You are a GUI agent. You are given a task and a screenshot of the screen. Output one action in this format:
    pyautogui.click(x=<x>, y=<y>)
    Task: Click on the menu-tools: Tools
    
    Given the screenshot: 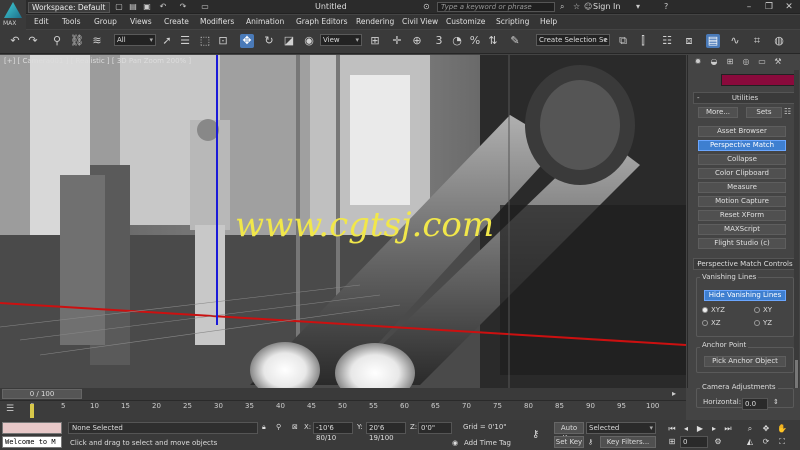 What is the action you would take?
    pyautogui.click(x=71, y=21)
    